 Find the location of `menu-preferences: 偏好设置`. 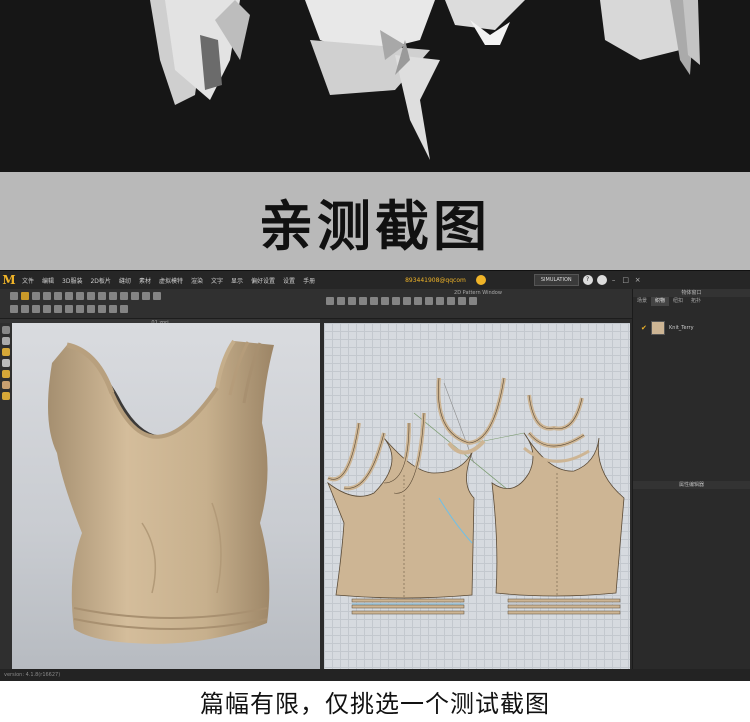

menu-preferences: 偏好设置 is located at coordinates (263, 280).